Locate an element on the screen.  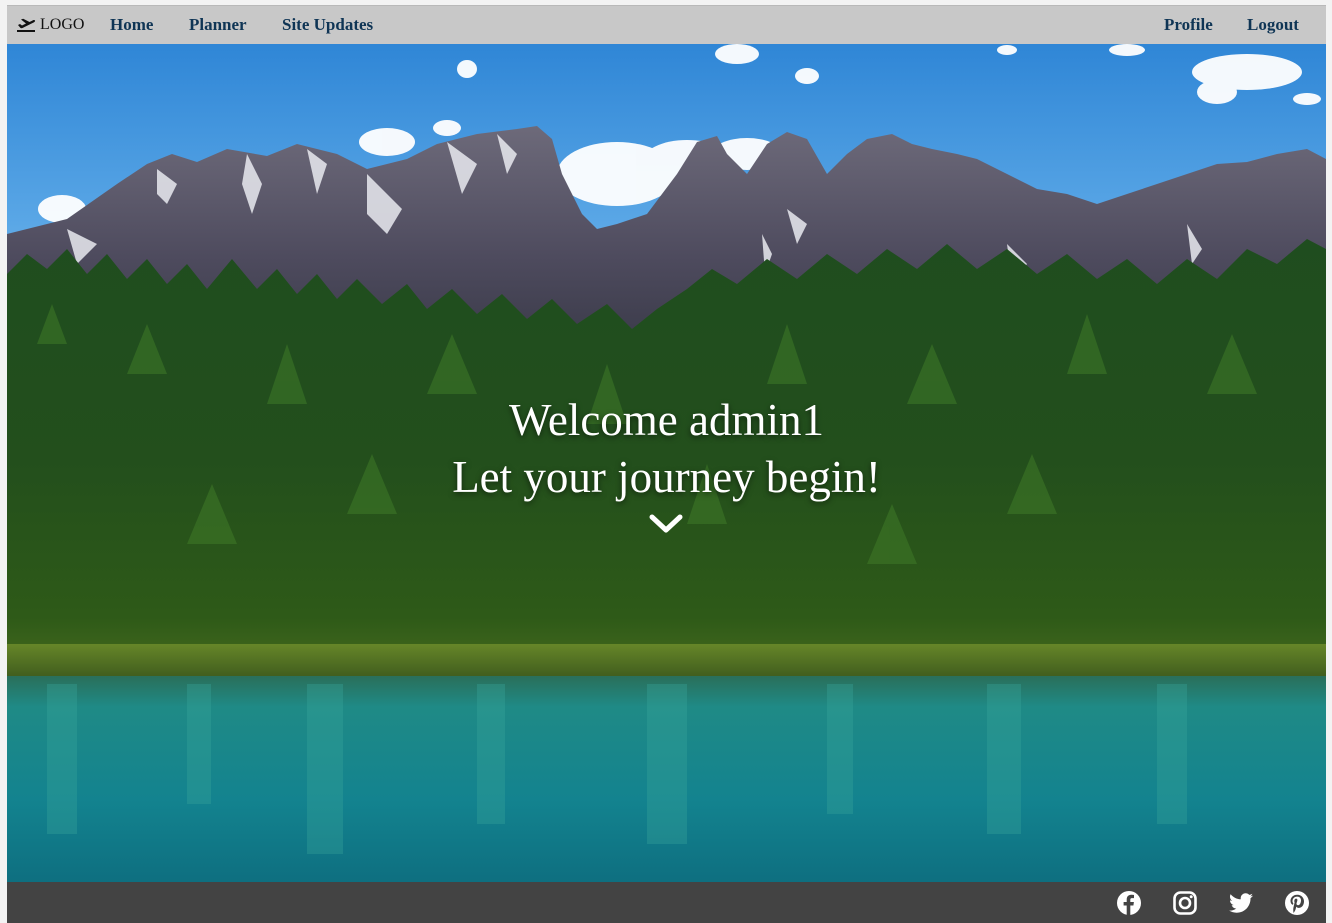
footer is located at coordinates (666, 902).